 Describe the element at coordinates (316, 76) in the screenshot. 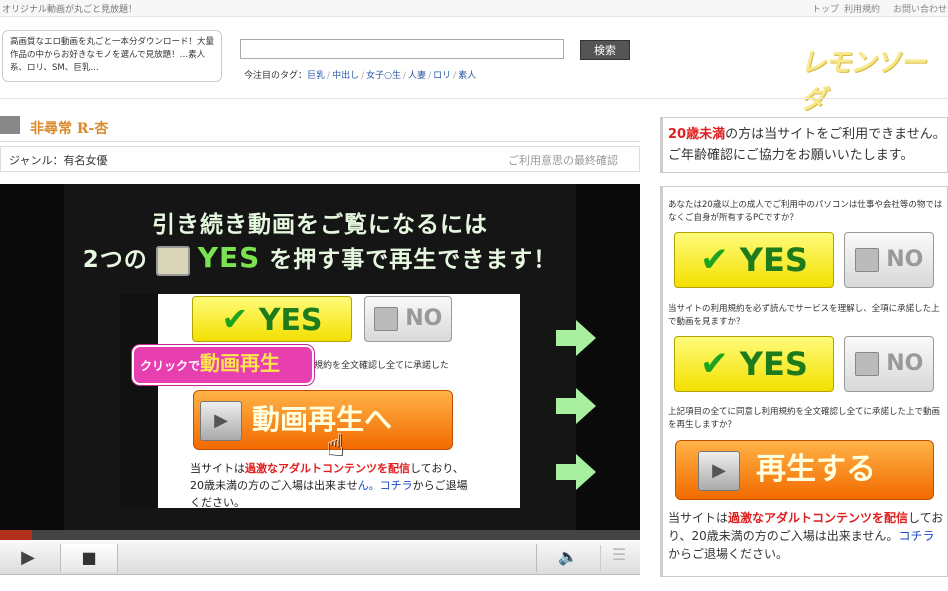

I see `tag-link: 巨乳` at that location.